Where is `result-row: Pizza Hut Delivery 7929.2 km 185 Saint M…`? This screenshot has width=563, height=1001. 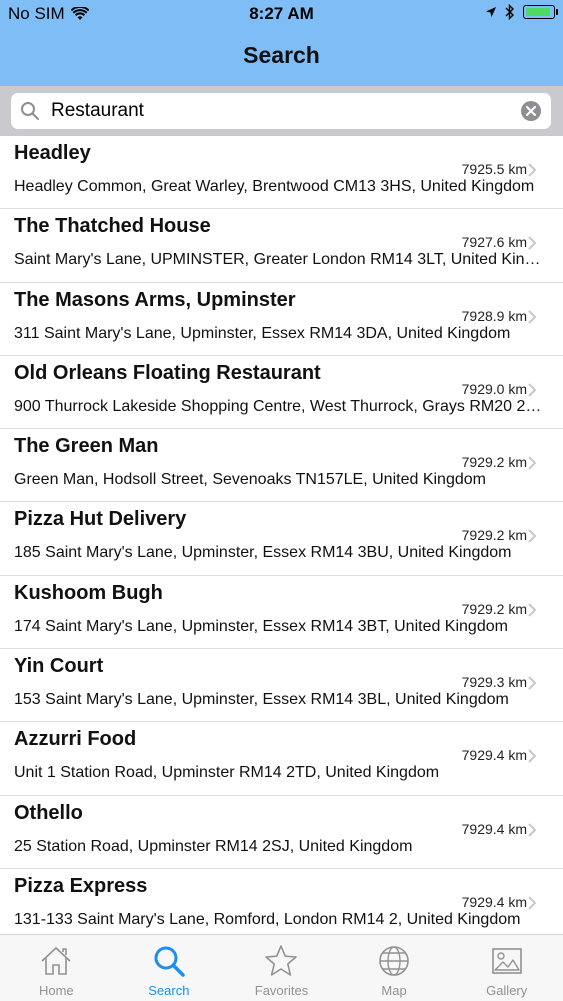 result-row: Pizza Hut Delivery 7929.2 km 185 Saint M… is located at coordinates (281, 539).